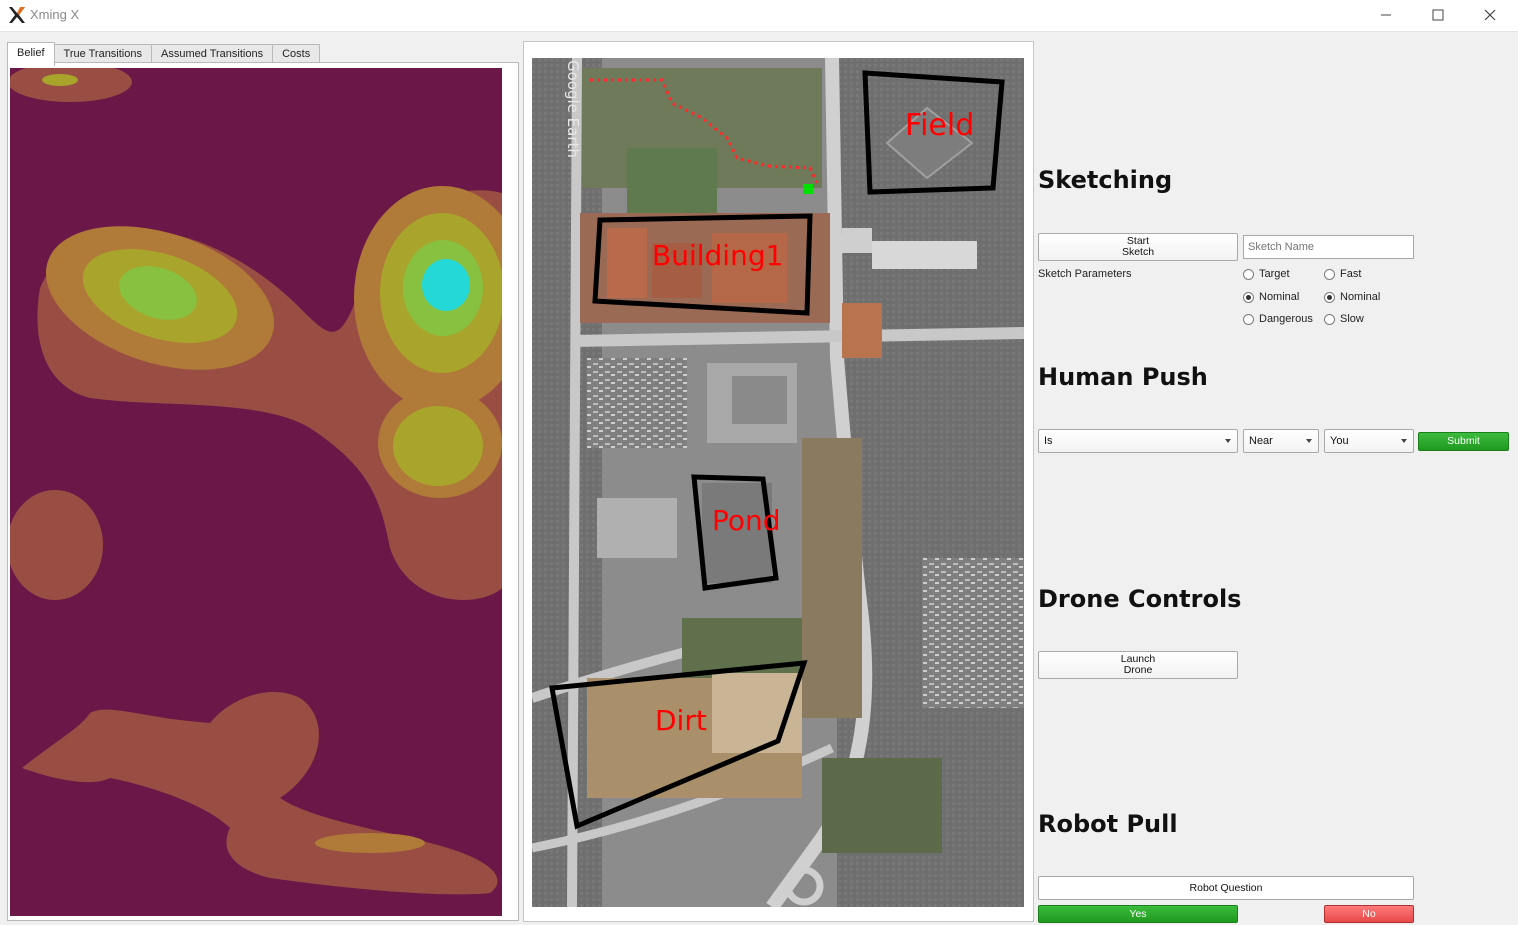 Image resolution: width=1518 pixels, height=925 pixels. What do you see at coordinates (862, 330) in the screenshot?
I see `map-patch-orange` at bounding box center [862, 330].